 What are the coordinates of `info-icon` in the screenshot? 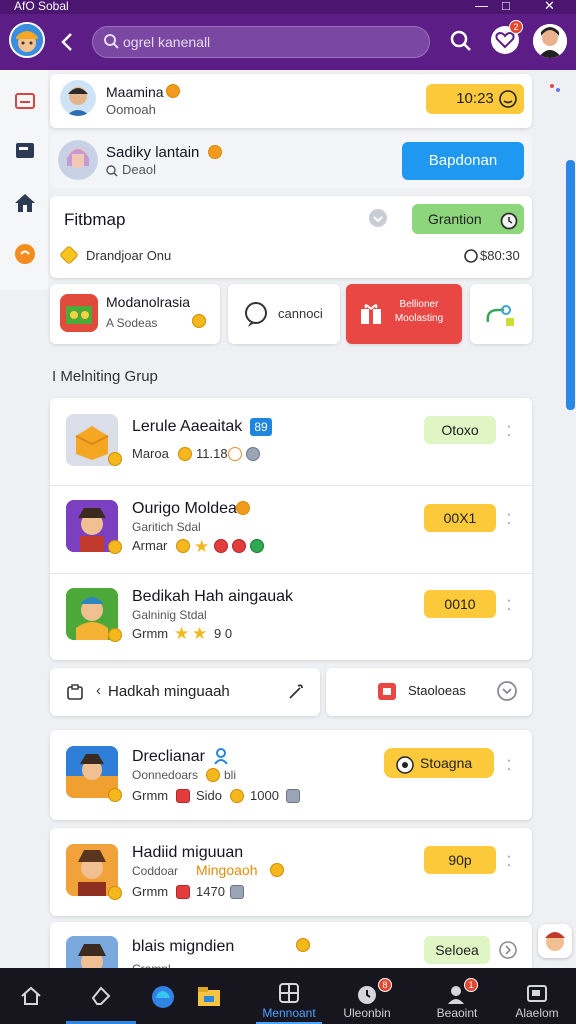 It's located at (253, 454).